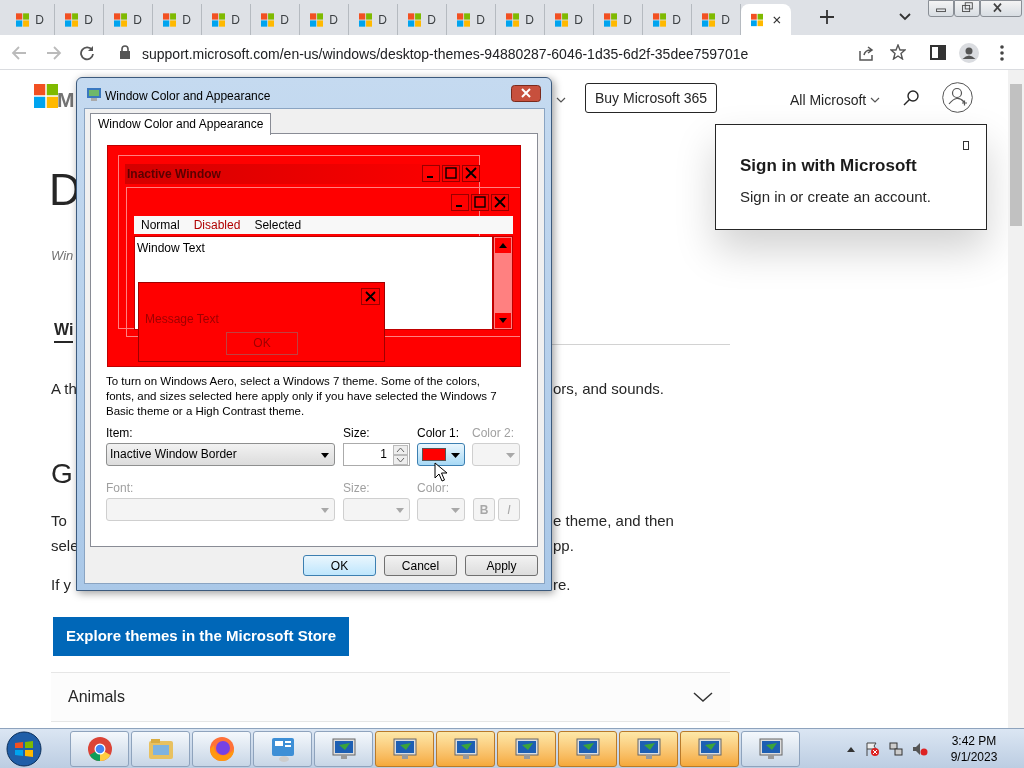 The height and width of the screenshot is (768, 1024). I want to click on dialog-button: Apply, so click(501, 565).